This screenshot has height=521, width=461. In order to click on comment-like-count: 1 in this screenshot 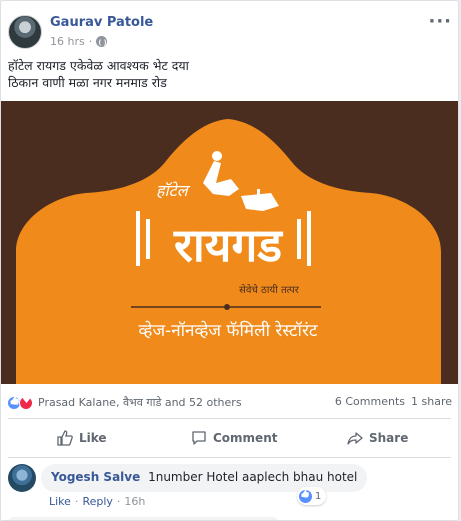, I will do `click(318, 496)`.